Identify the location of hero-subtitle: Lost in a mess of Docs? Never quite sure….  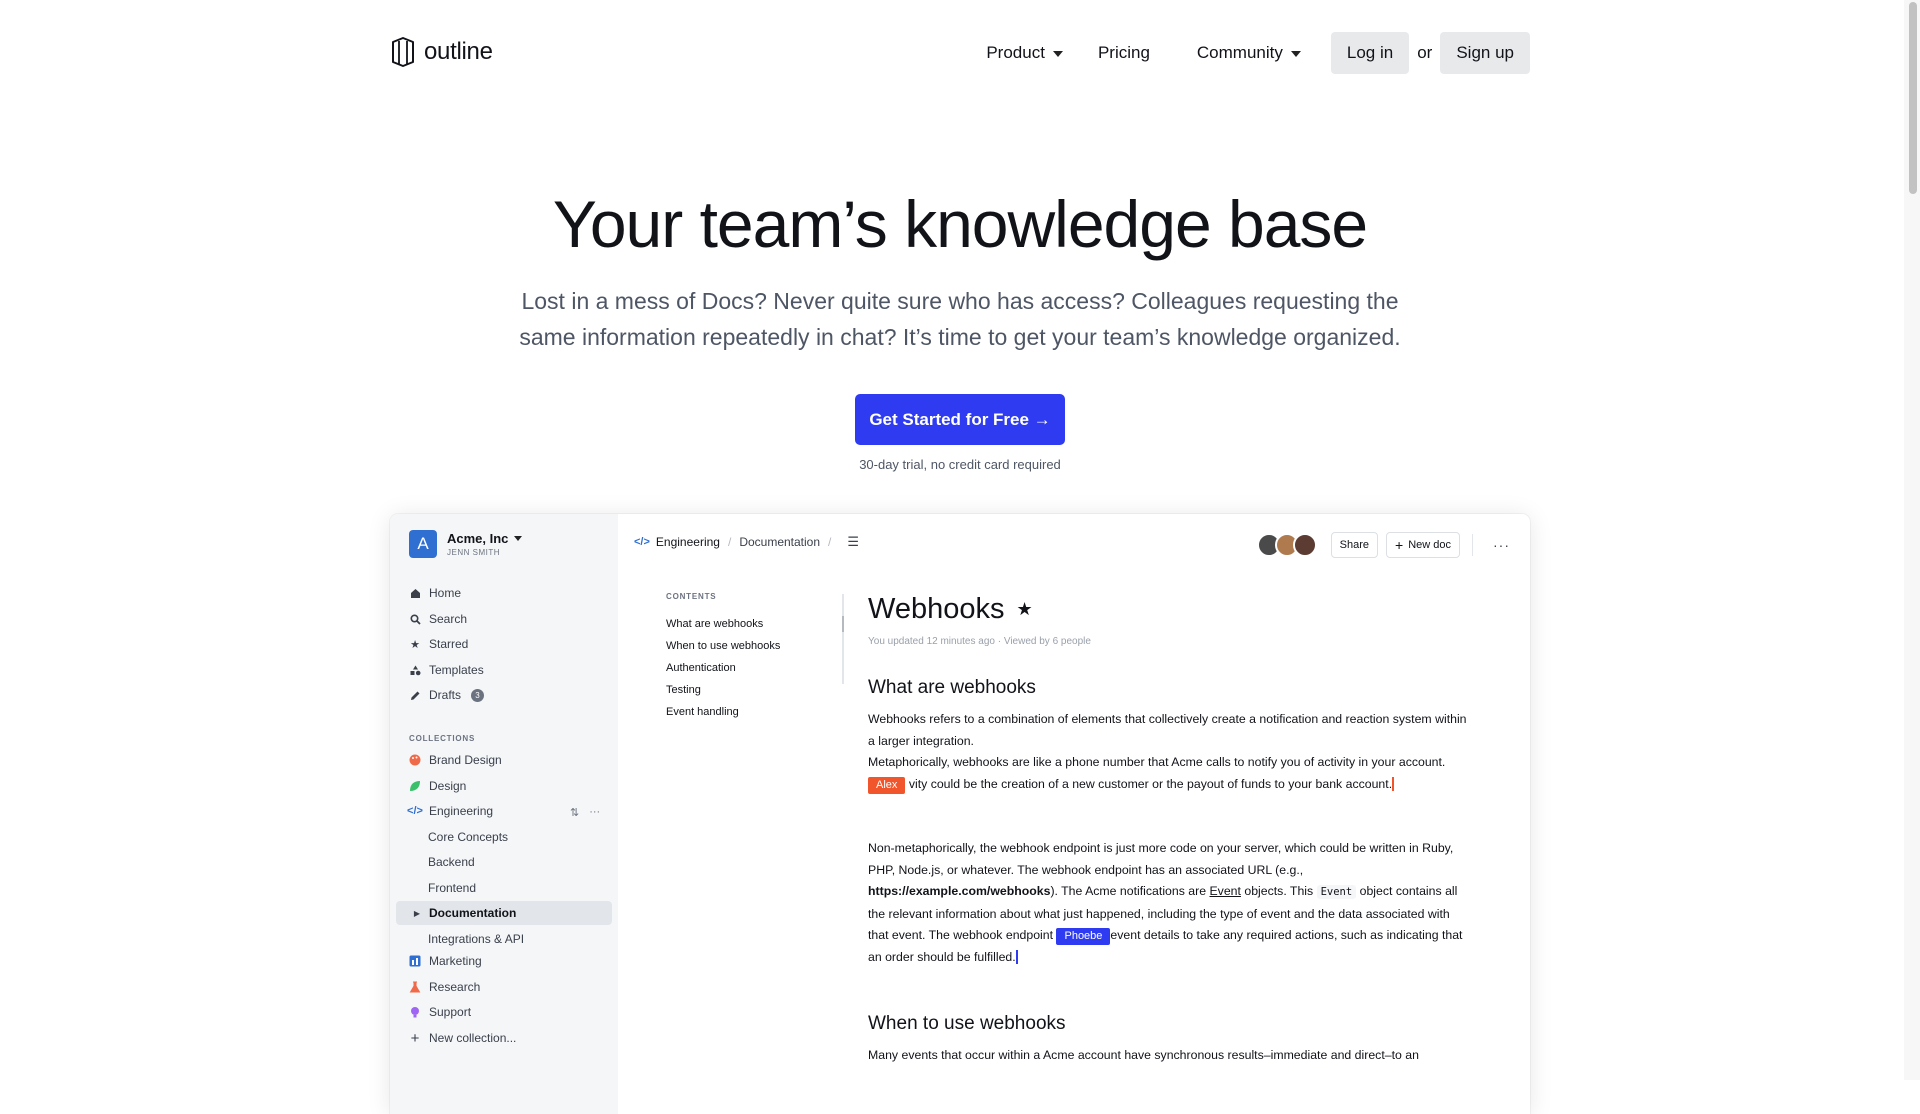
(960, 319).